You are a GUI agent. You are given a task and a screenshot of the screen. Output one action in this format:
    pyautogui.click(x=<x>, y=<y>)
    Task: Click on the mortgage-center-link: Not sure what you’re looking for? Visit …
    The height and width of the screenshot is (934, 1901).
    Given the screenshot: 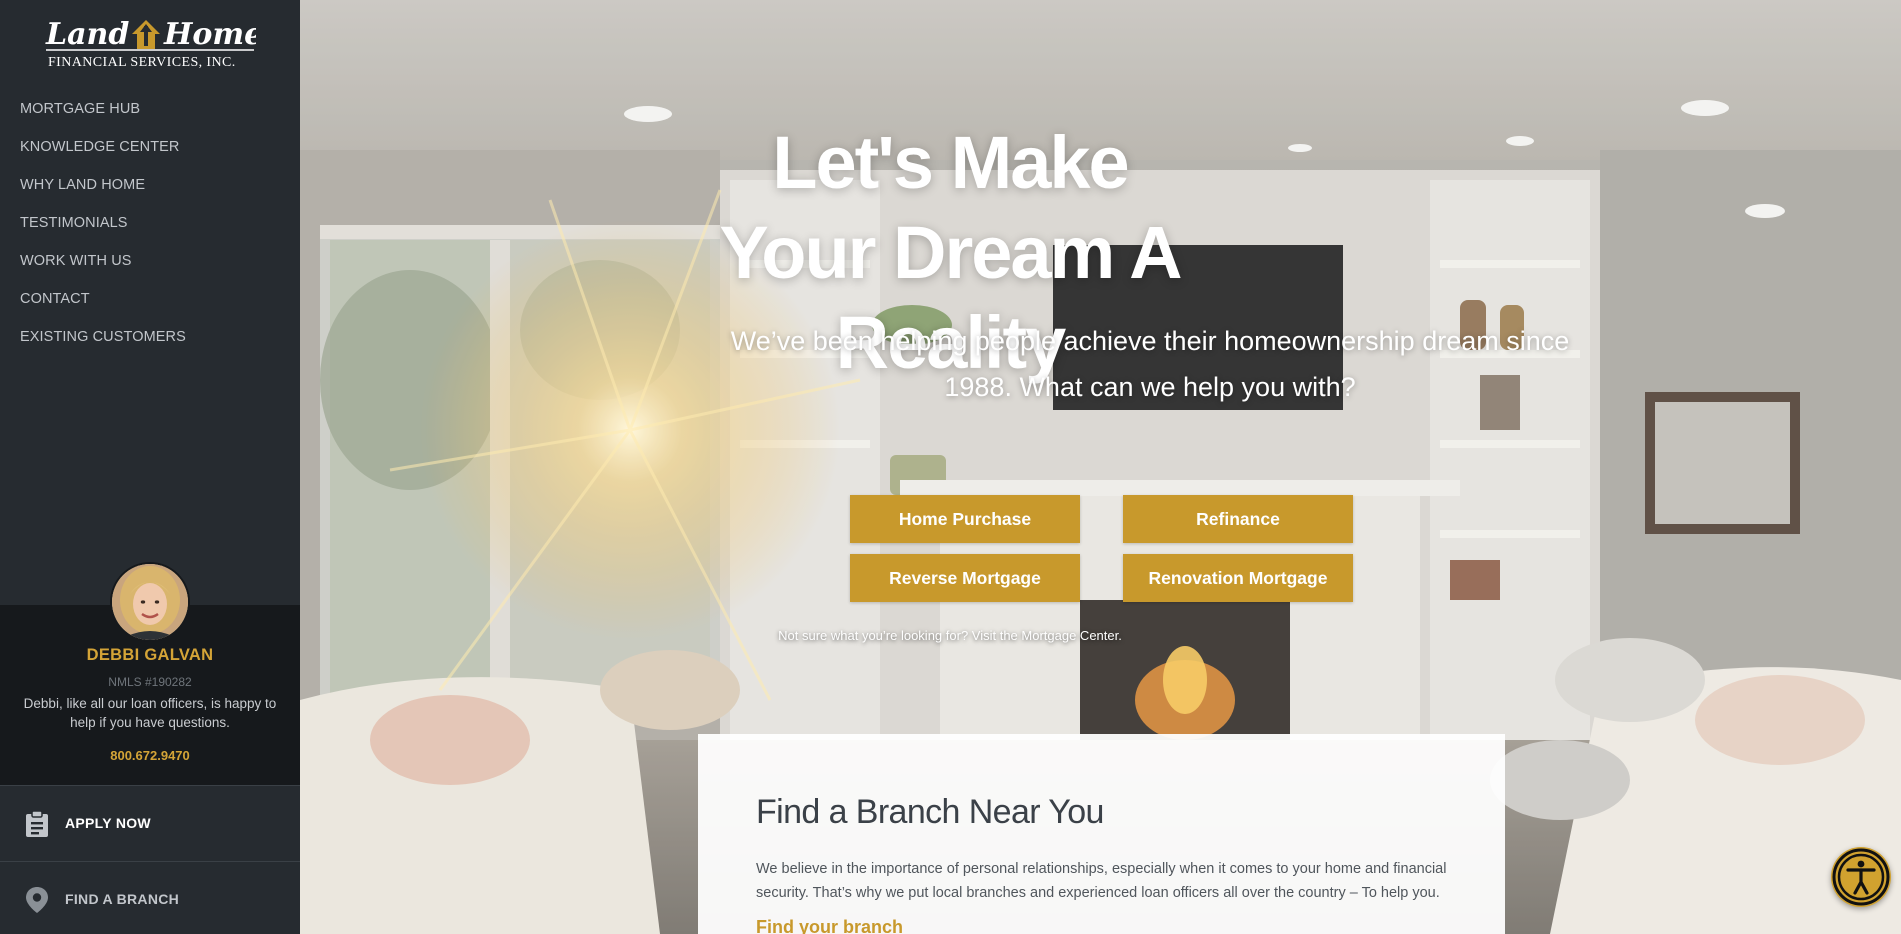 What is the action you would take?
    pyautogui.click(x=950, y=635)
    